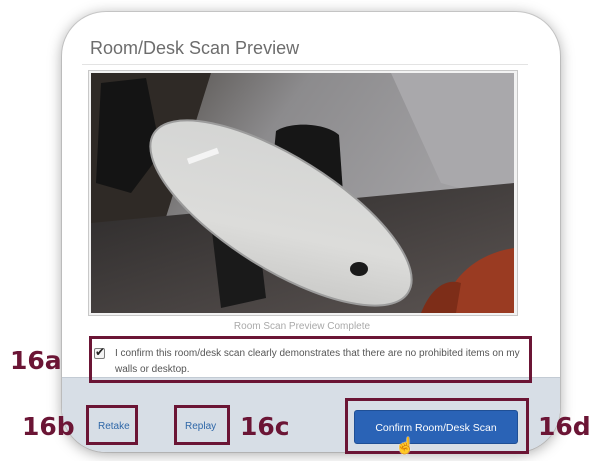 Image resolution: width=590 pixels, height=461 pixels. I want to click on callout-label-16c: 16c, so click(265, 426).